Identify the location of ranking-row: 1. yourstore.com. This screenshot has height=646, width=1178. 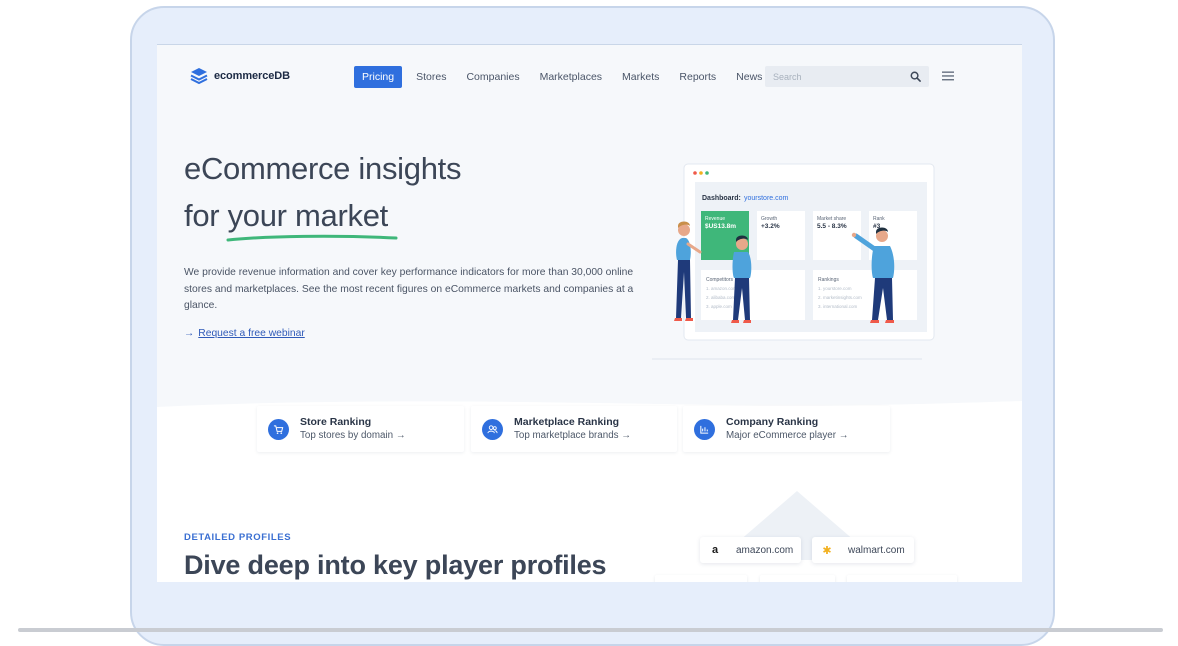
(835, 288).